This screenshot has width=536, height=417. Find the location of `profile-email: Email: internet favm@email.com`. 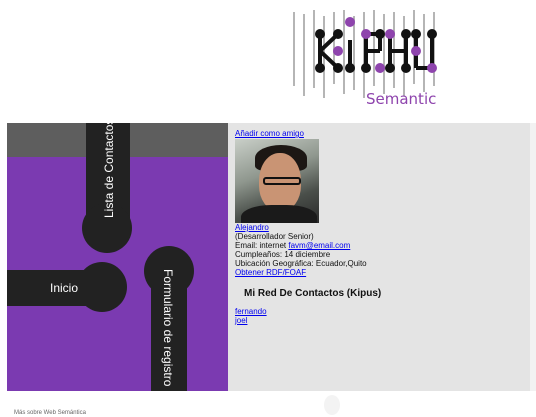

profile-email: Email: internet favm@email.com is located at coordinates (292, 245).